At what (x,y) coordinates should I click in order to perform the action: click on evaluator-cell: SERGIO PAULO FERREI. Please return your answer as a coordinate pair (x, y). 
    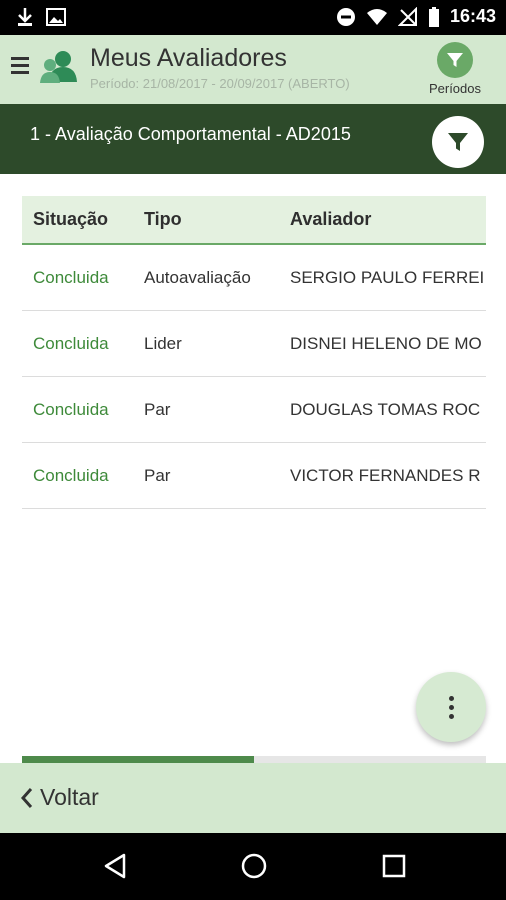
    Looking at the image, I should click on (387, 277).